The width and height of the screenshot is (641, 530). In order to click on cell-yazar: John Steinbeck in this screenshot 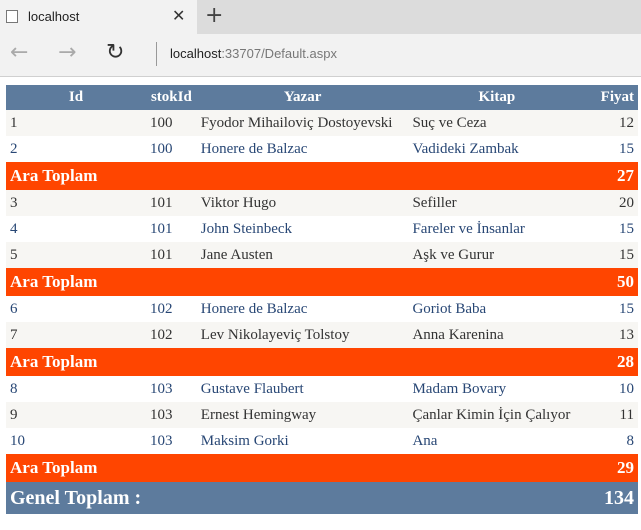, I will do `click(302, 229)`.